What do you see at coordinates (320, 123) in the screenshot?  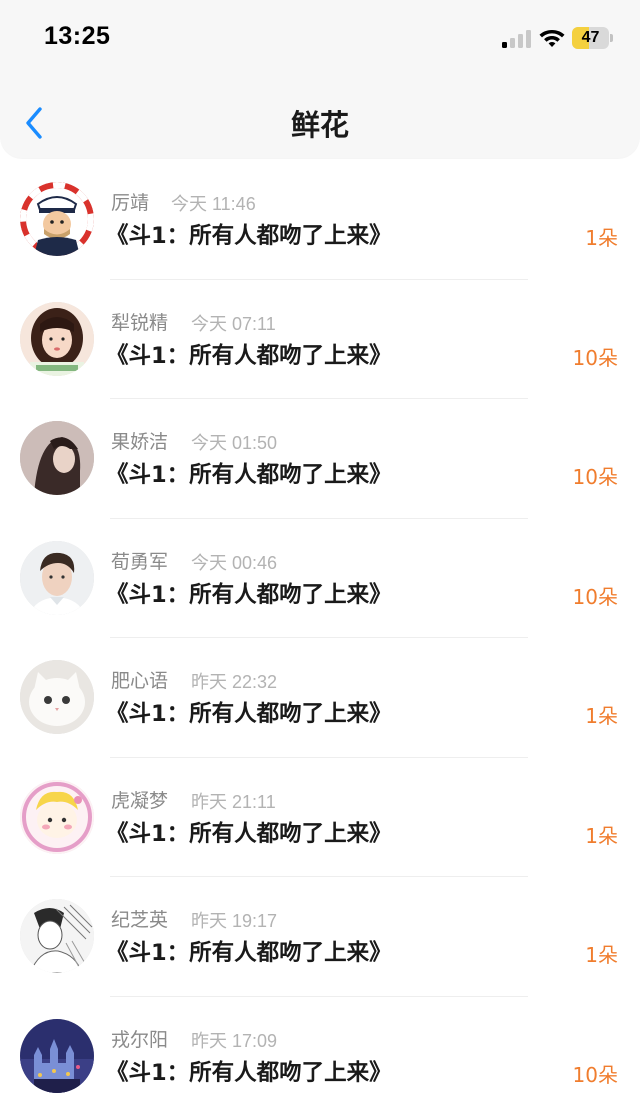 I see `page-title: 鲜花` at bounding box center [320, 123].